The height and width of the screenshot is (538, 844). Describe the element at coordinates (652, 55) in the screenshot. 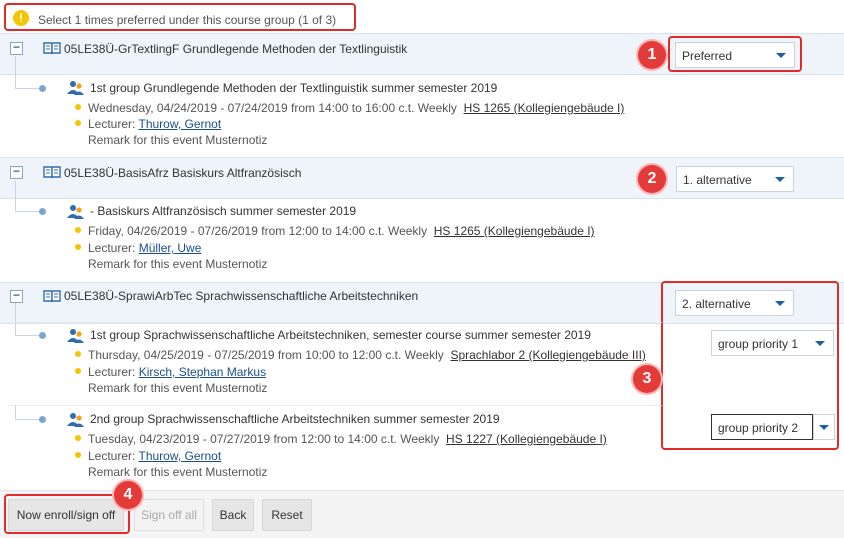

I see `step-marker-1: 1` at that location.